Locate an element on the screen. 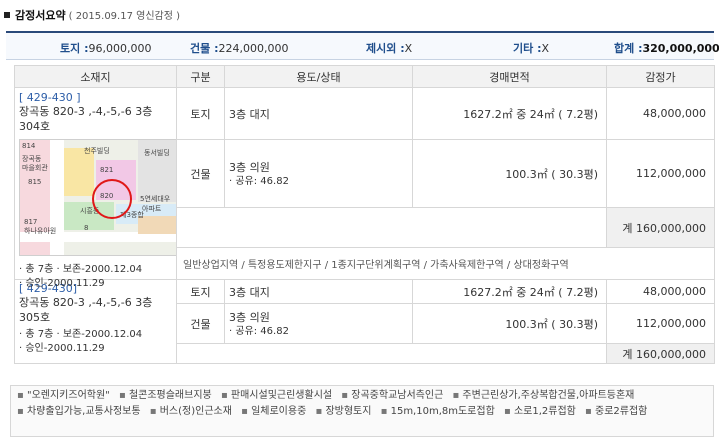 The image size is (719, 444). section-subtitle: ( 2015.09.17 영신감정 ) is located at coordinates (124, 16).